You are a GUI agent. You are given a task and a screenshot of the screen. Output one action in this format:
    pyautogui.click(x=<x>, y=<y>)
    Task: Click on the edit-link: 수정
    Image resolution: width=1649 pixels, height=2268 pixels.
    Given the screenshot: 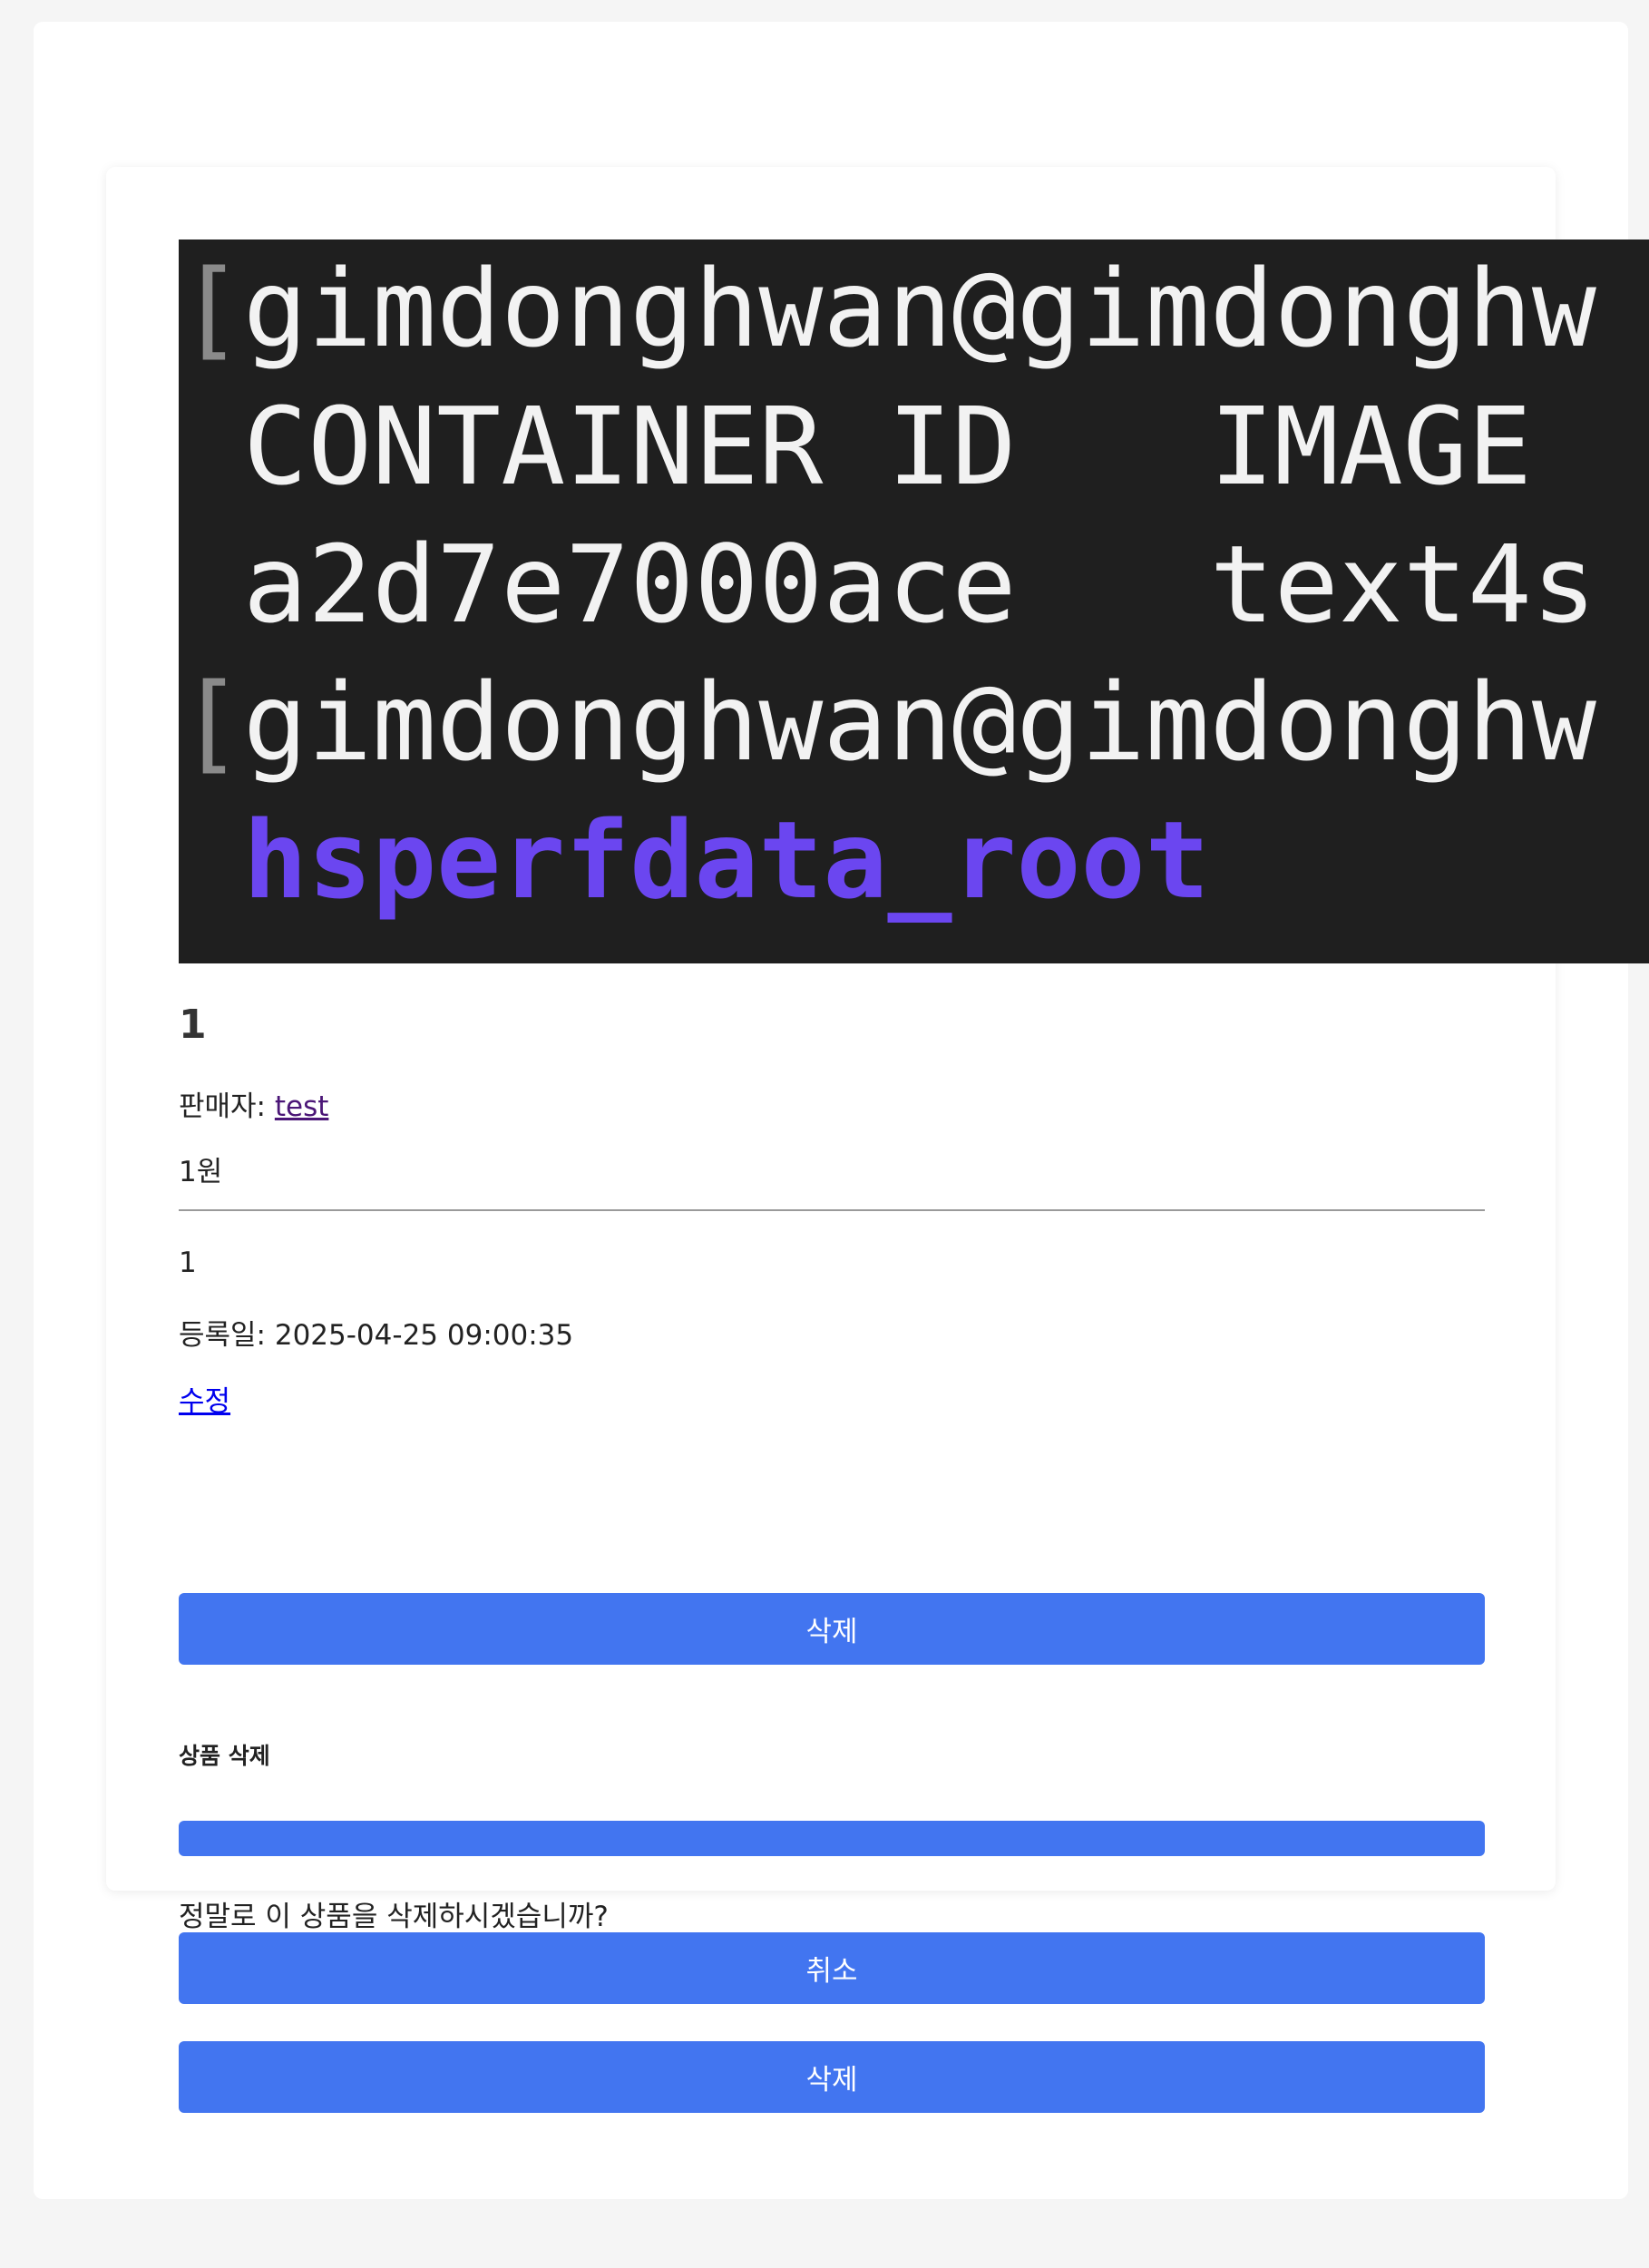 What is the action you would take?
    pyautogui.click(x=204, y=1399)
    